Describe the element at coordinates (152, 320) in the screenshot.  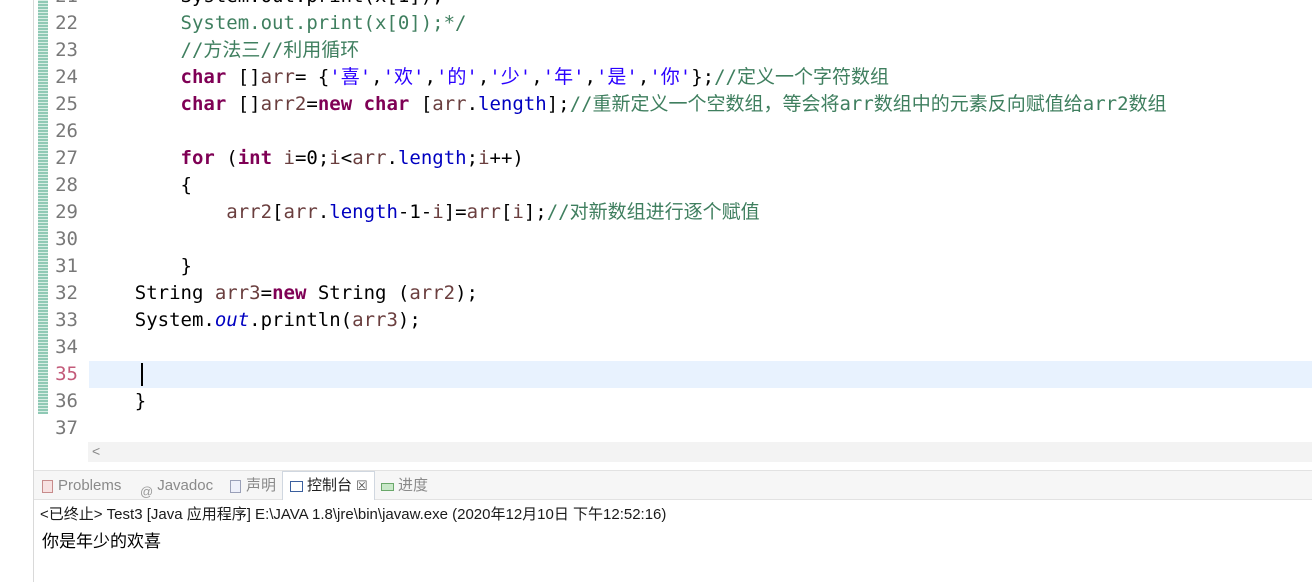
I see `code-token: System.` at that location.